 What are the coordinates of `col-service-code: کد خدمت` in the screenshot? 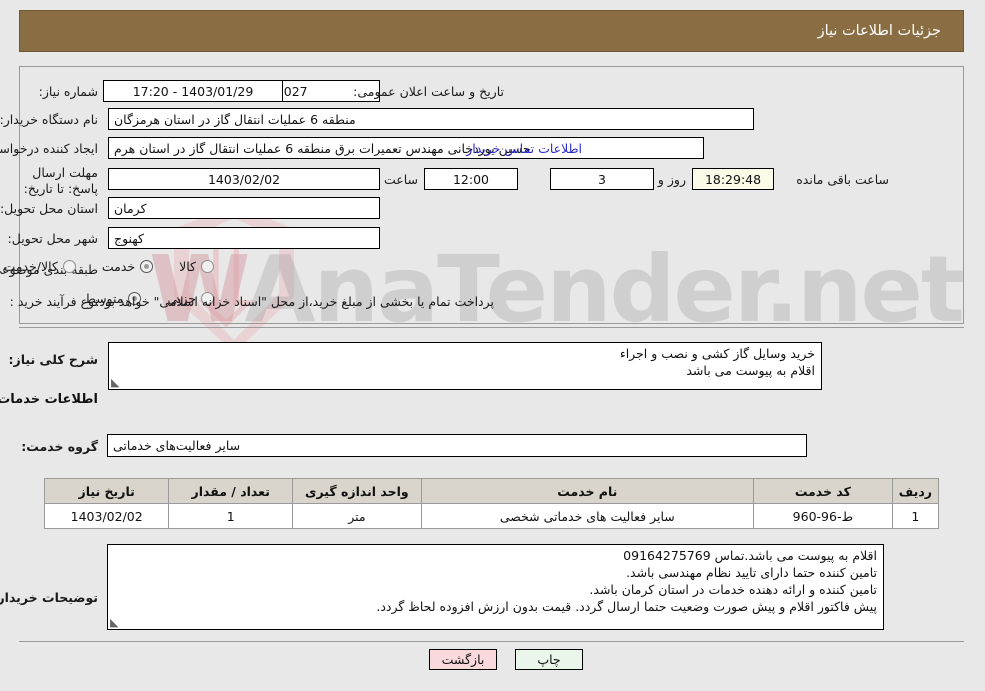 It's located at (823, 491).